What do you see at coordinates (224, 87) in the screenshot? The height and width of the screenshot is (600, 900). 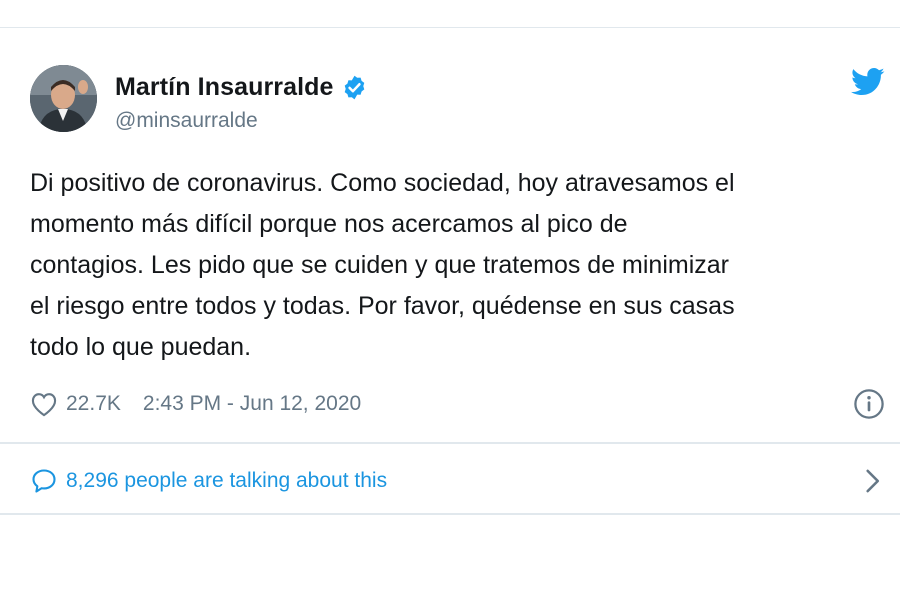 I see `display-name: Martín Insaurralde` at bounding box center [224, 87].